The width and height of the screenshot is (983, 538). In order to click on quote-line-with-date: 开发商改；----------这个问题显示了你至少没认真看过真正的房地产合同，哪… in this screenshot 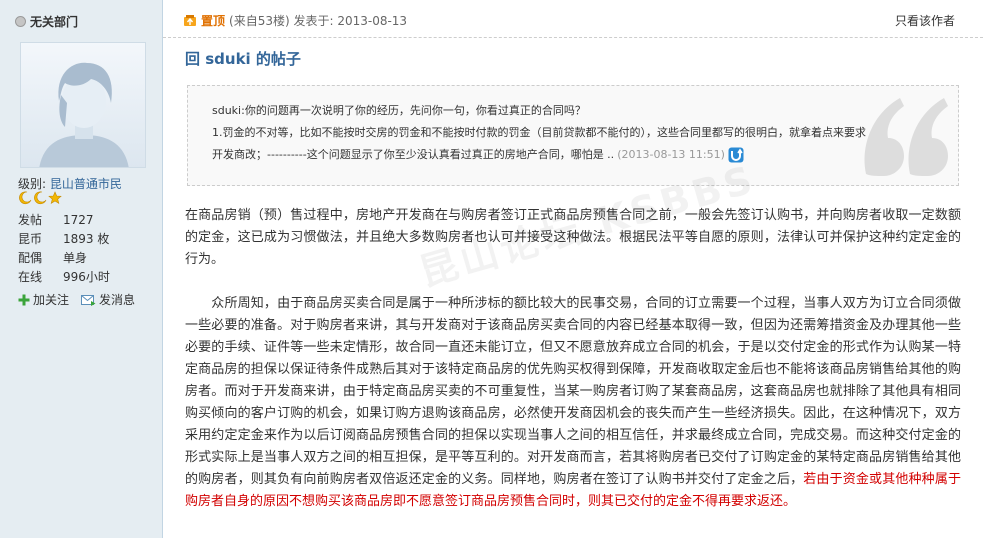, I will do `click(562, 155)`.